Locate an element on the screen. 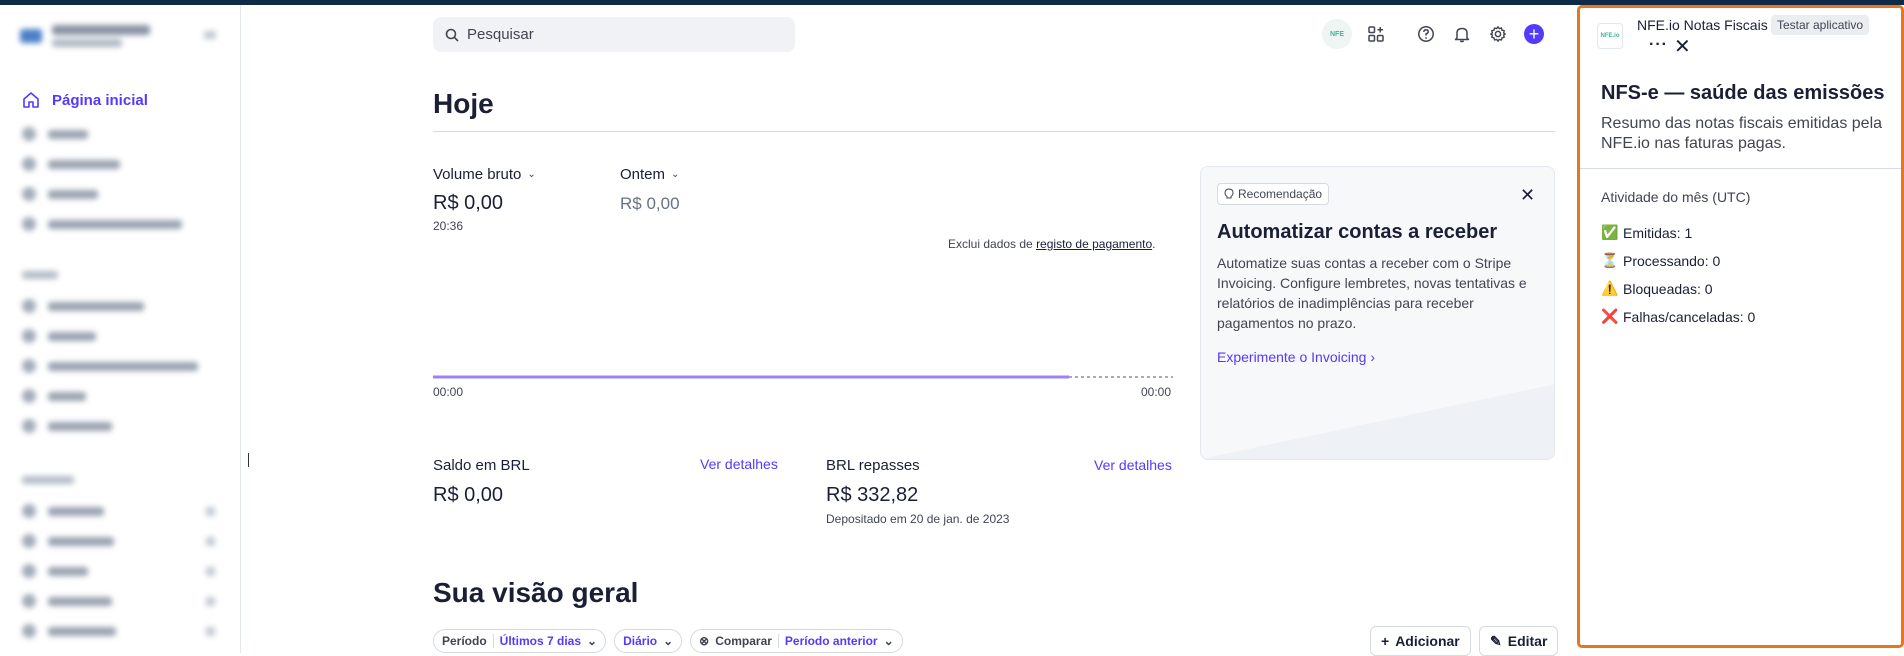 This screenshot has height=656, width=1904. search-bar is located at coordinates (614, 34).